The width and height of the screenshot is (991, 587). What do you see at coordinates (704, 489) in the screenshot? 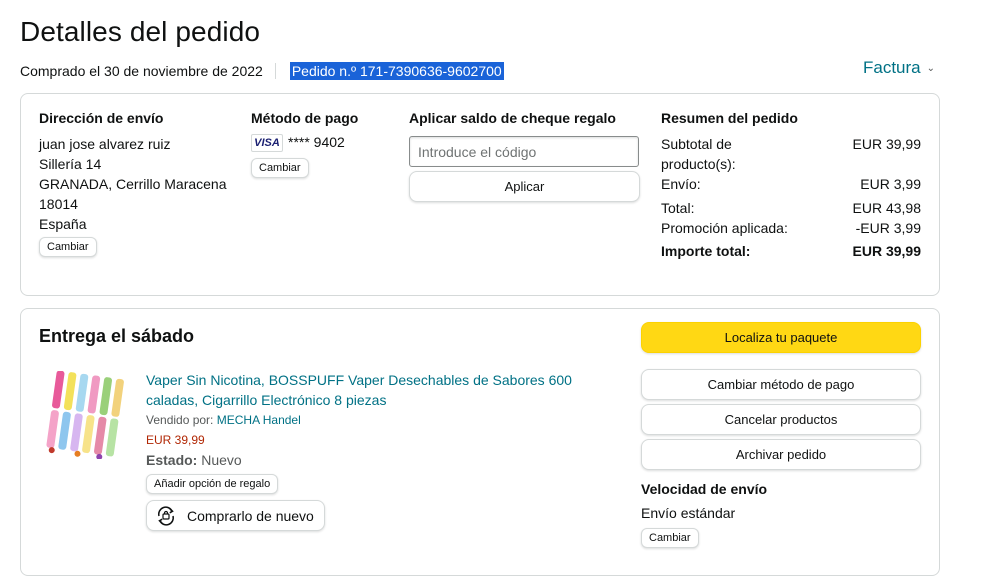
I see `shipping-speed-heading: Velocidad de envío` at bounding box center [704, 489].